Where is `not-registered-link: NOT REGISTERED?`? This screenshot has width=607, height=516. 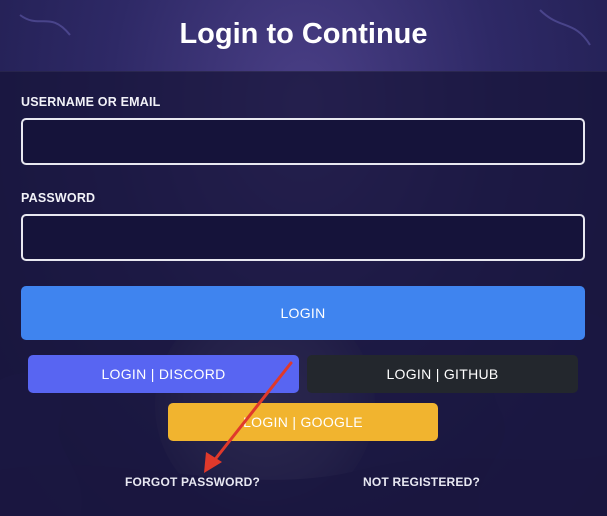 not-registered-link: NOT REGISTERED? is located at coordinates (421, 482).